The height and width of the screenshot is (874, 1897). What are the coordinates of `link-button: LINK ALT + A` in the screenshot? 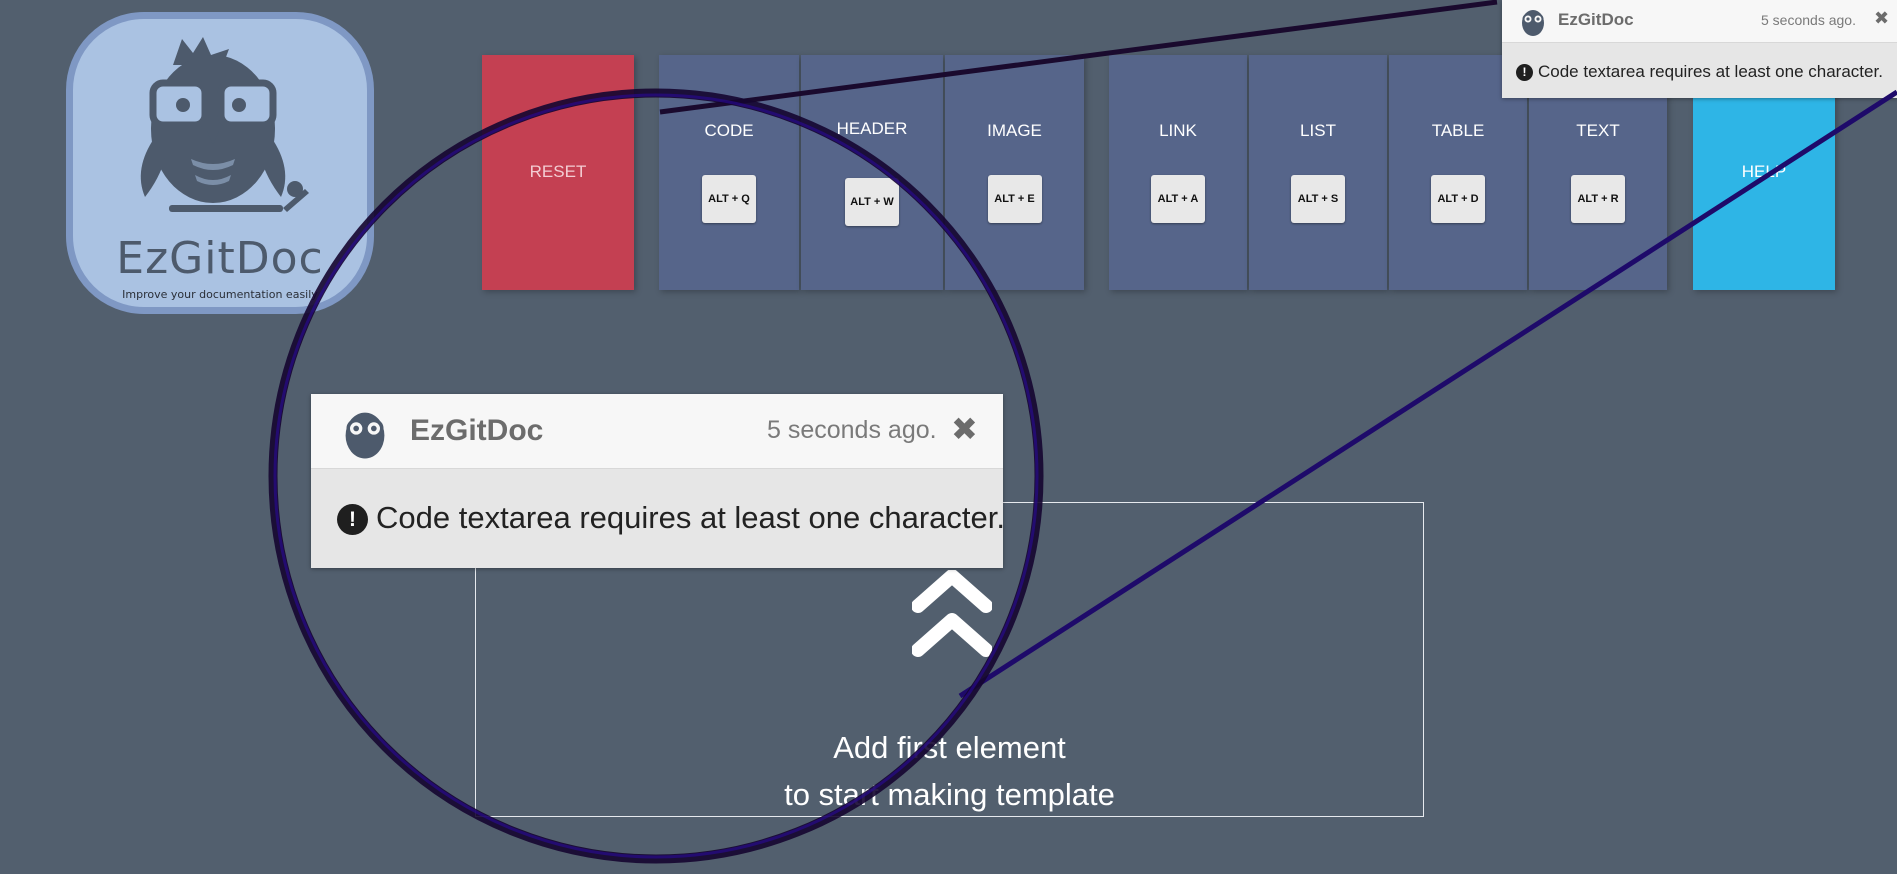 It's located at (1178, 172).